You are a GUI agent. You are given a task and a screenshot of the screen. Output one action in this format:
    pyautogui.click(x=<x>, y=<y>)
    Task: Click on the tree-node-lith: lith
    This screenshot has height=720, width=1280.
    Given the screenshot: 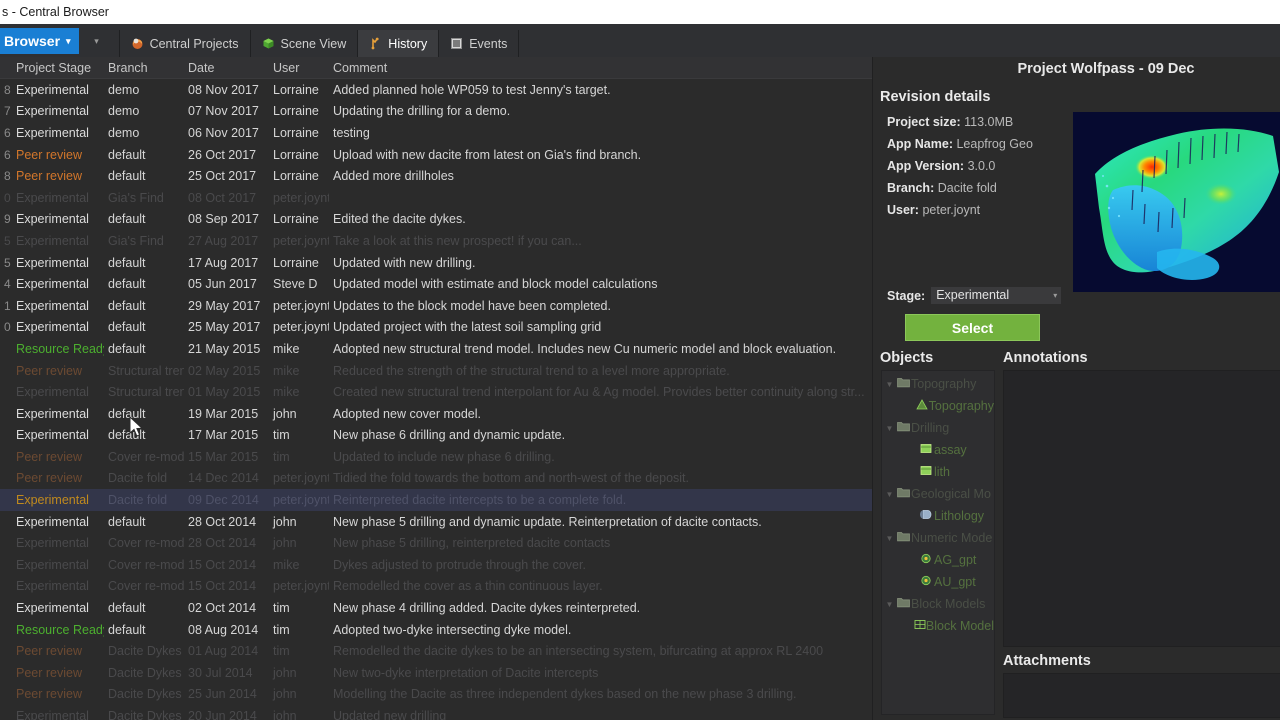 What is the action you would take?
    pyautogui.click(x=938, y=472)
    